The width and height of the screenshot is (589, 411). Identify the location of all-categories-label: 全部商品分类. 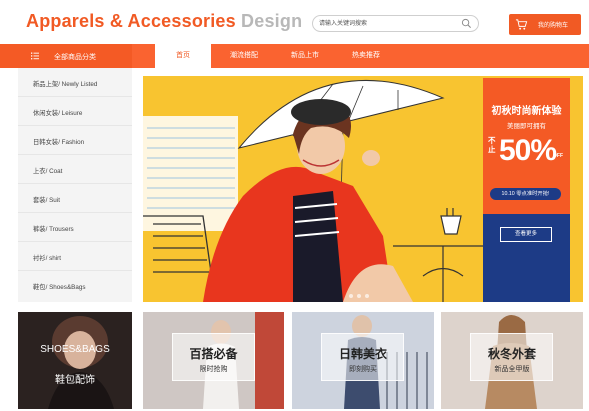
(75, 57).